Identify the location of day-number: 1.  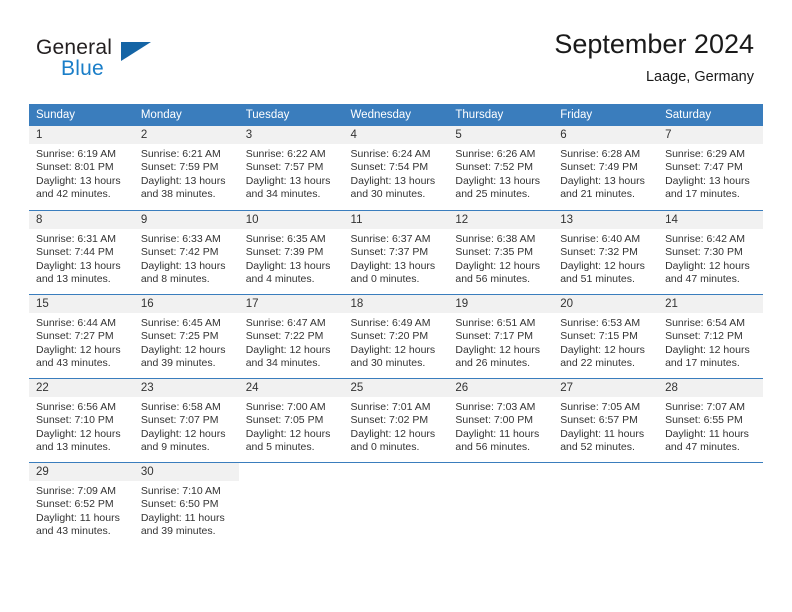
(81, 135).